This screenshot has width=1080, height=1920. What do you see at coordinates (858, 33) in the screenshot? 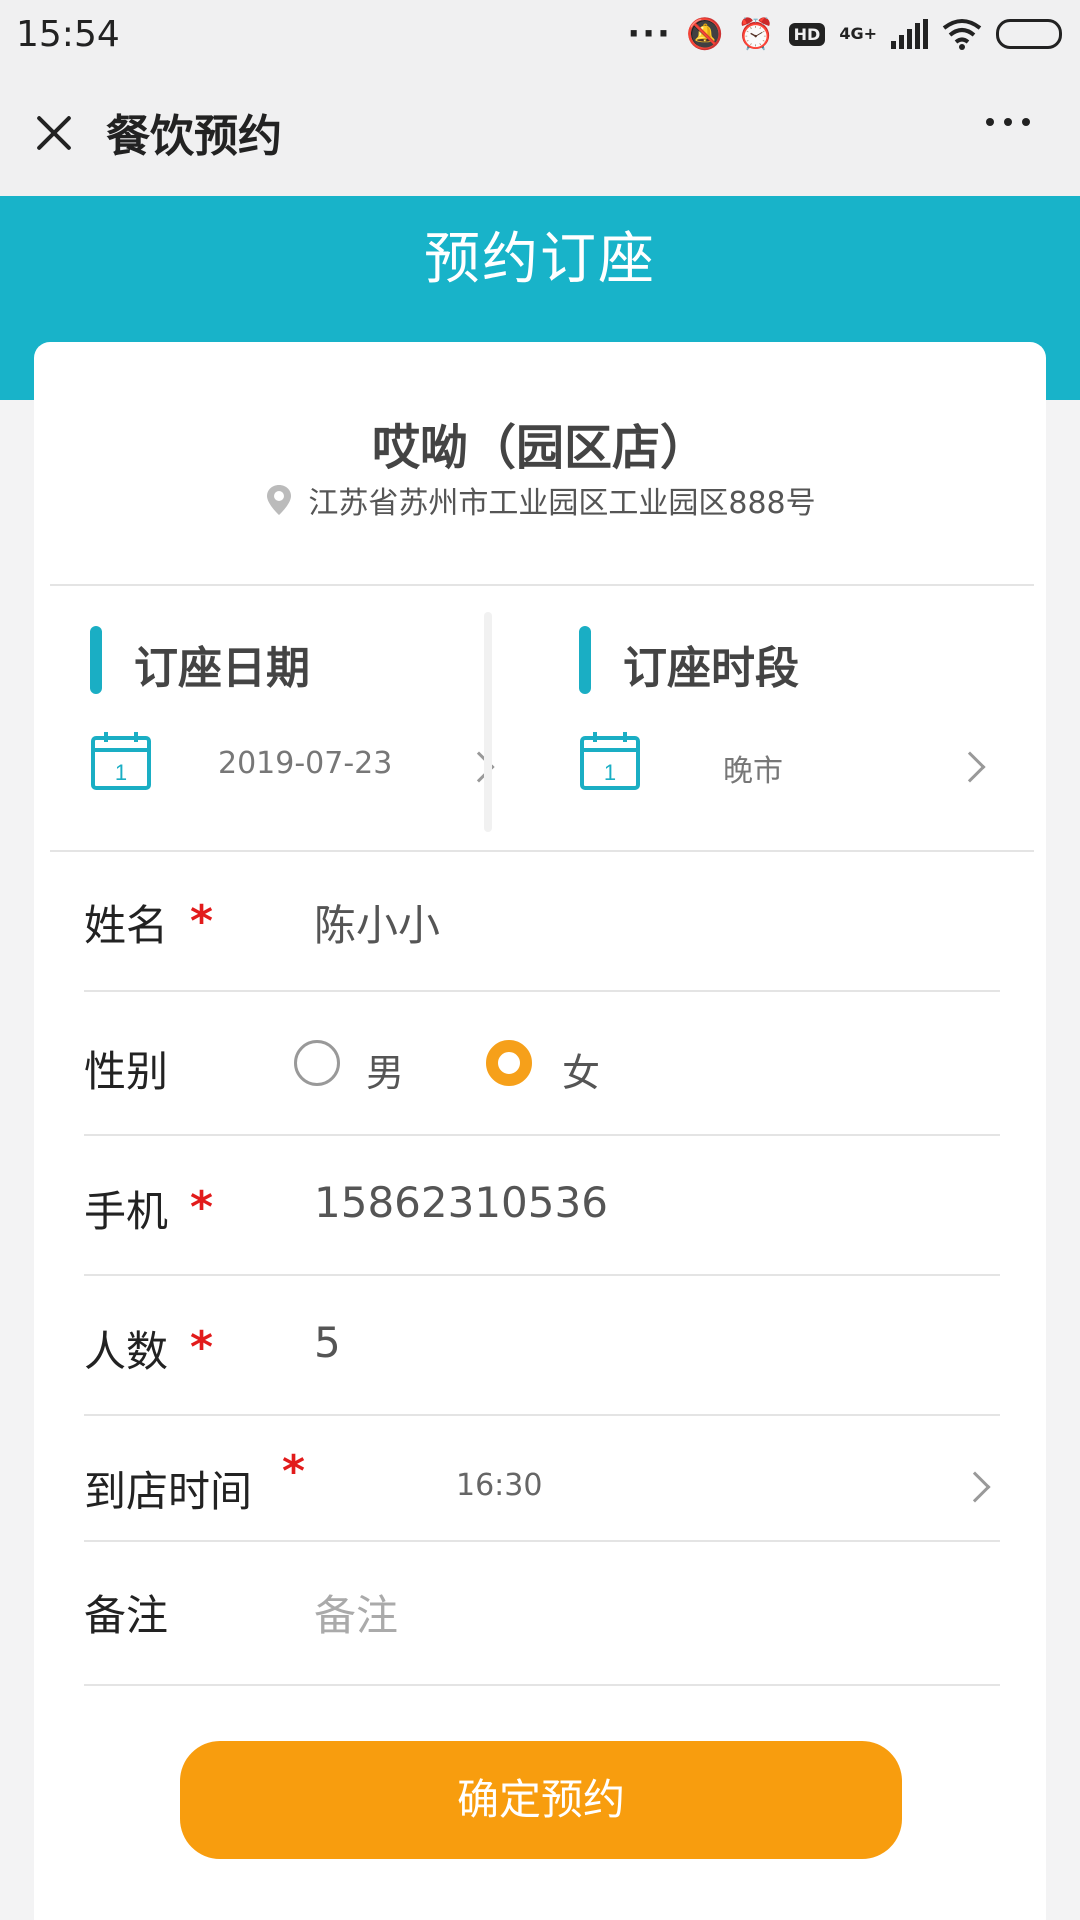
I see `network-type: 4G+` at bounding box center [858, 33].